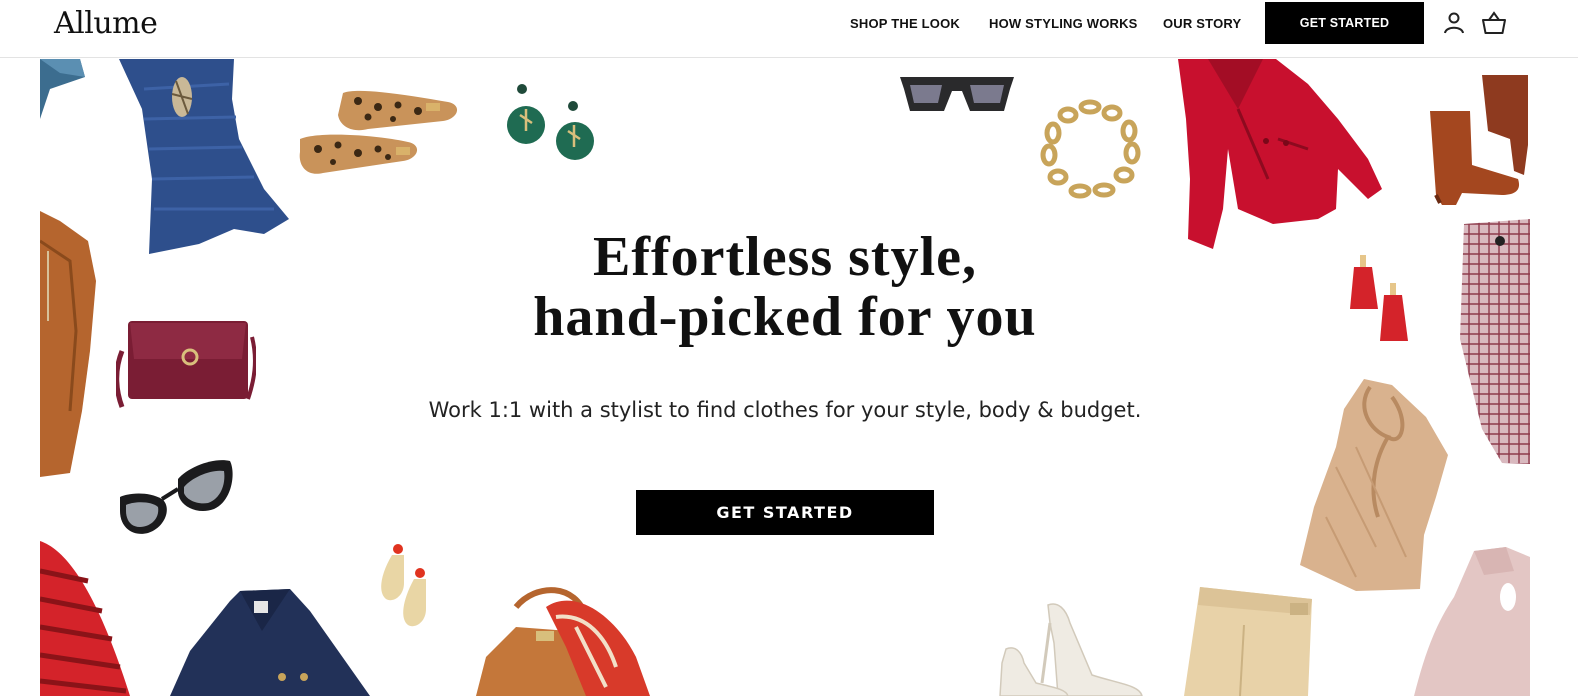 The image size is (1578, 696). I want to click on header-get-started-button: GET STARTED, so click(1344, 23).